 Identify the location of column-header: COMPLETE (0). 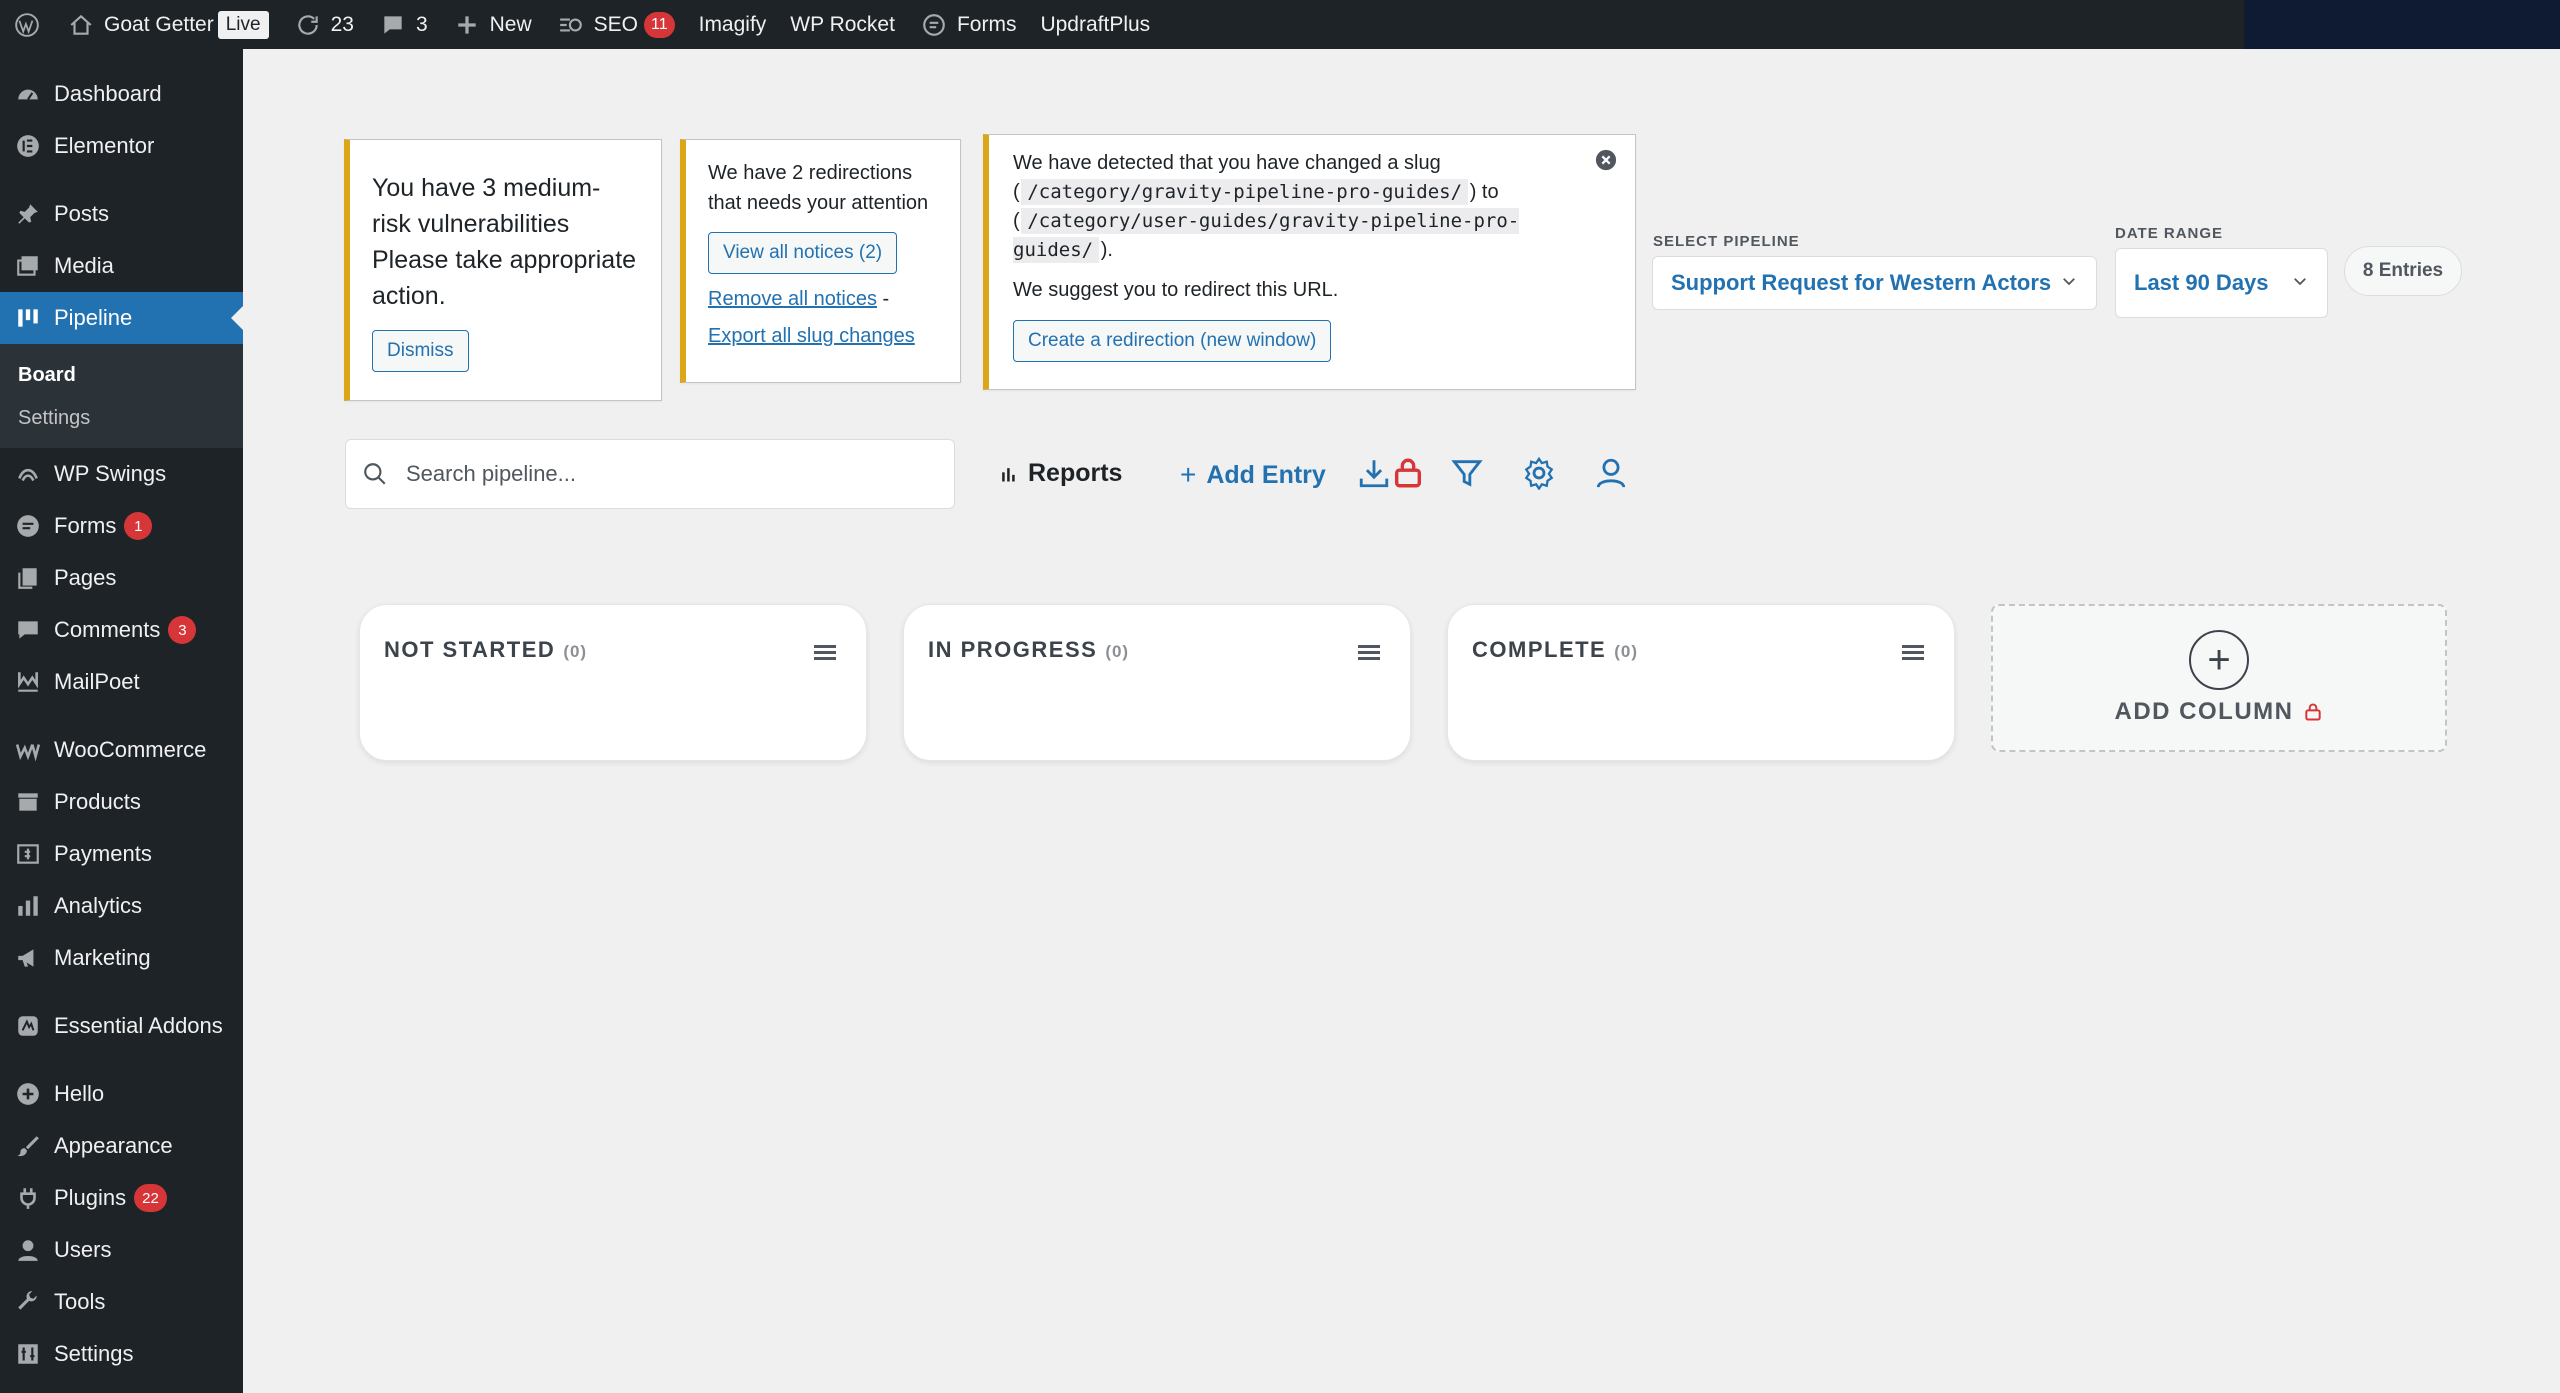
(1555, 650).